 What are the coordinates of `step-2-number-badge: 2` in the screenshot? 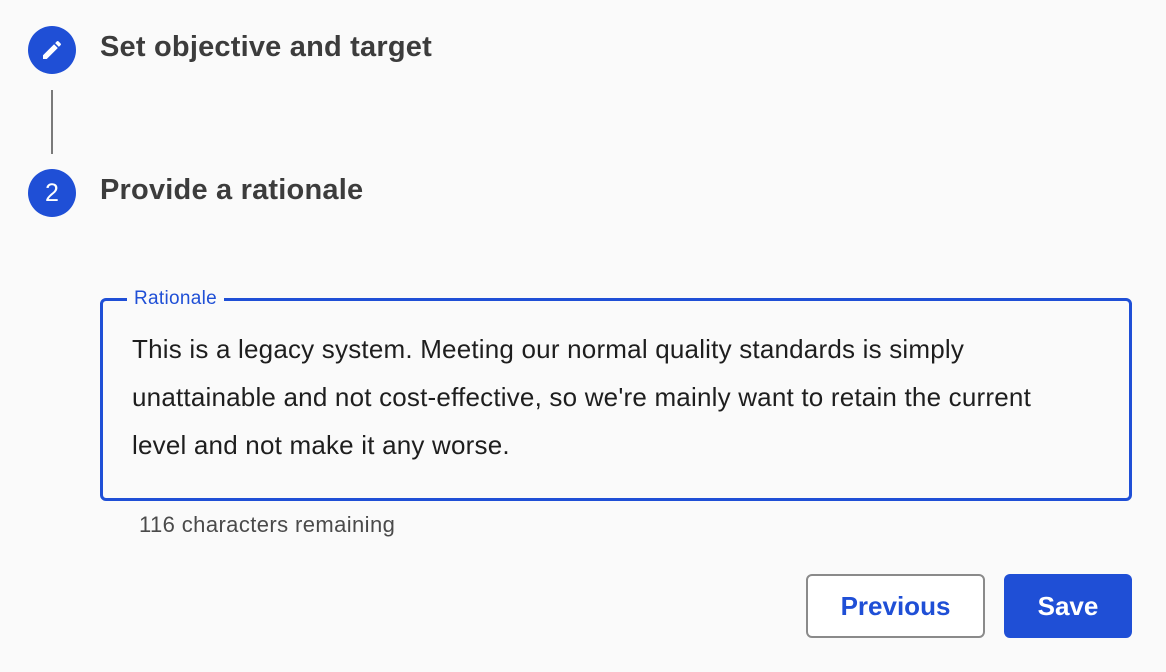 It's located at (52, 193).